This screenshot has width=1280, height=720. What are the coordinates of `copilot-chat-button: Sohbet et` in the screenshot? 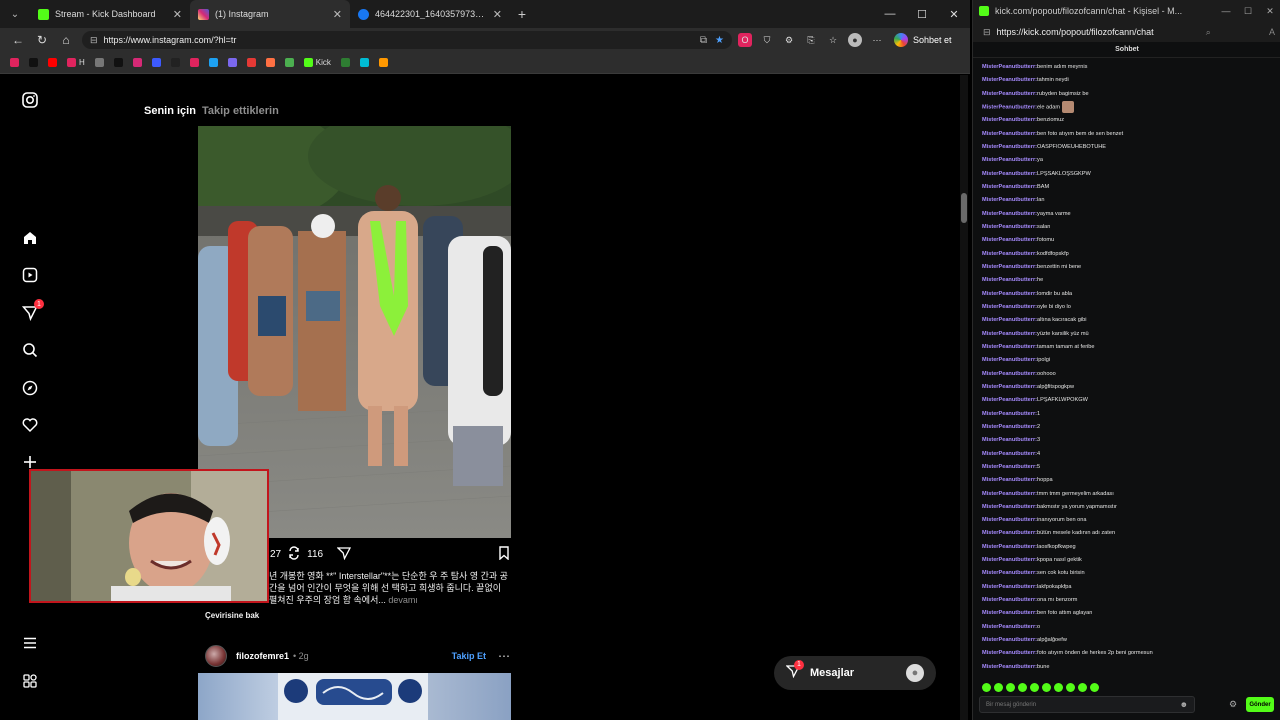 It's located at (923, 40).